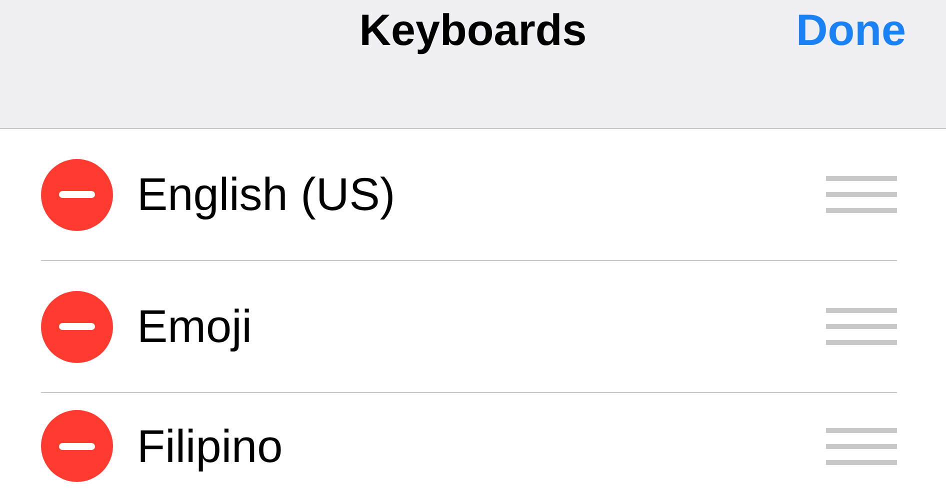  Describe the element at coordinates (195, 326) in the screenshot. I see `keyboard-name: Emoji` at that location.